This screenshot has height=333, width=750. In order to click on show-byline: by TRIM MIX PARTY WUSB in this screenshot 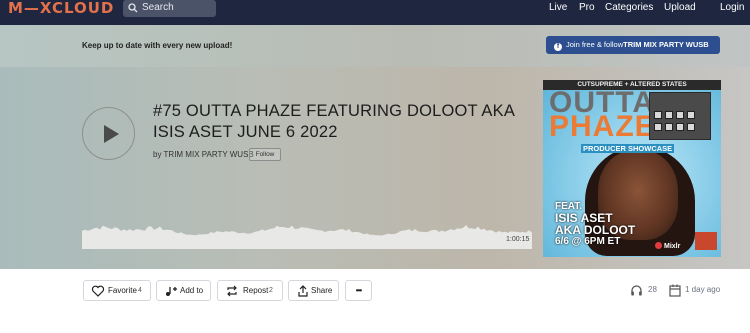, I will do `click(203, 154)`.